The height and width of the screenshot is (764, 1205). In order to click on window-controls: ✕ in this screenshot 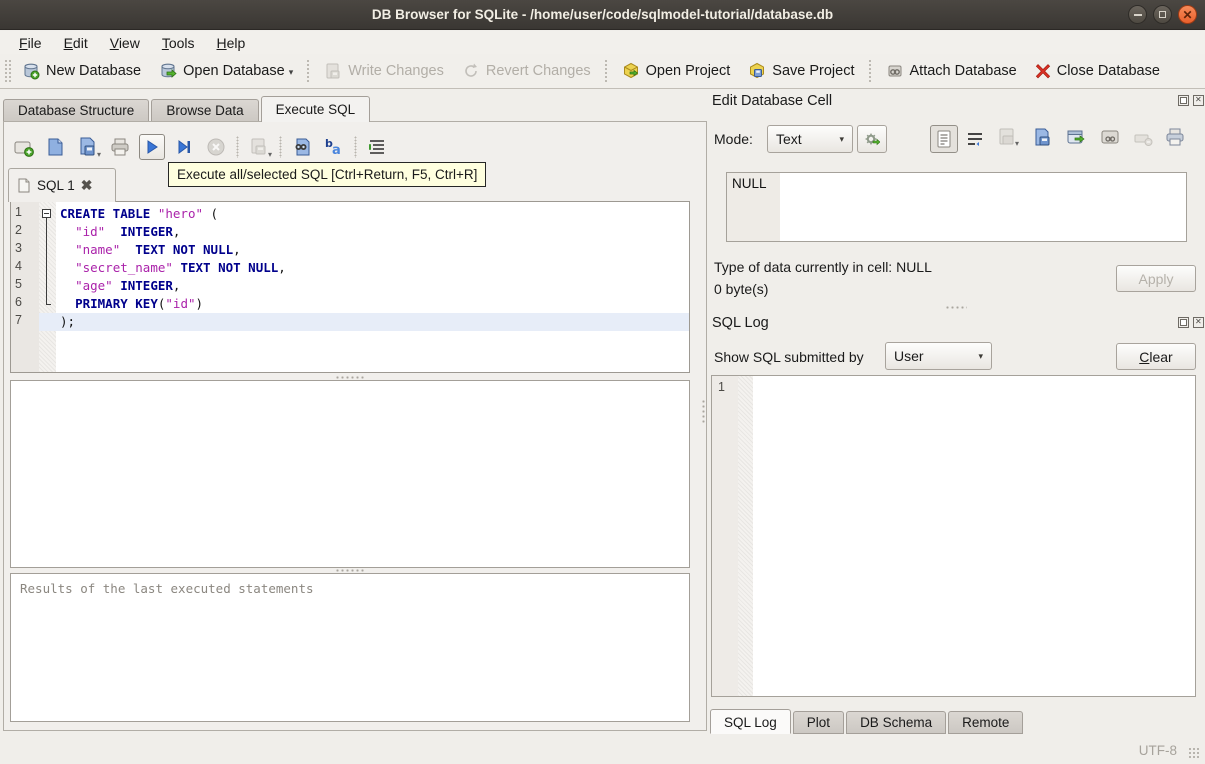, I will do `click(1162, 14)`.